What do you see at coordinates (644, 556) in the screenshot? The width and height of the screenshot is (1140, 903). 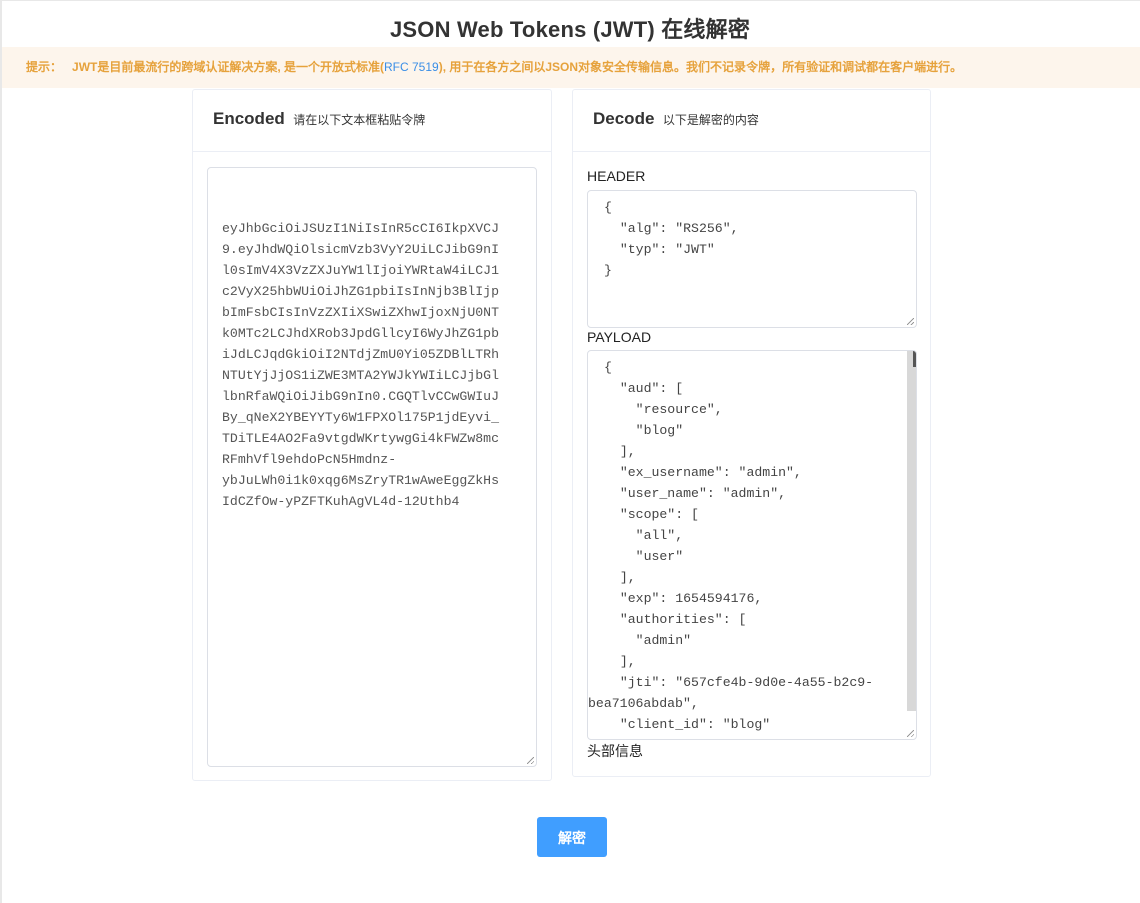 I see `json-line: "user"` at bounding box center [644, 556].